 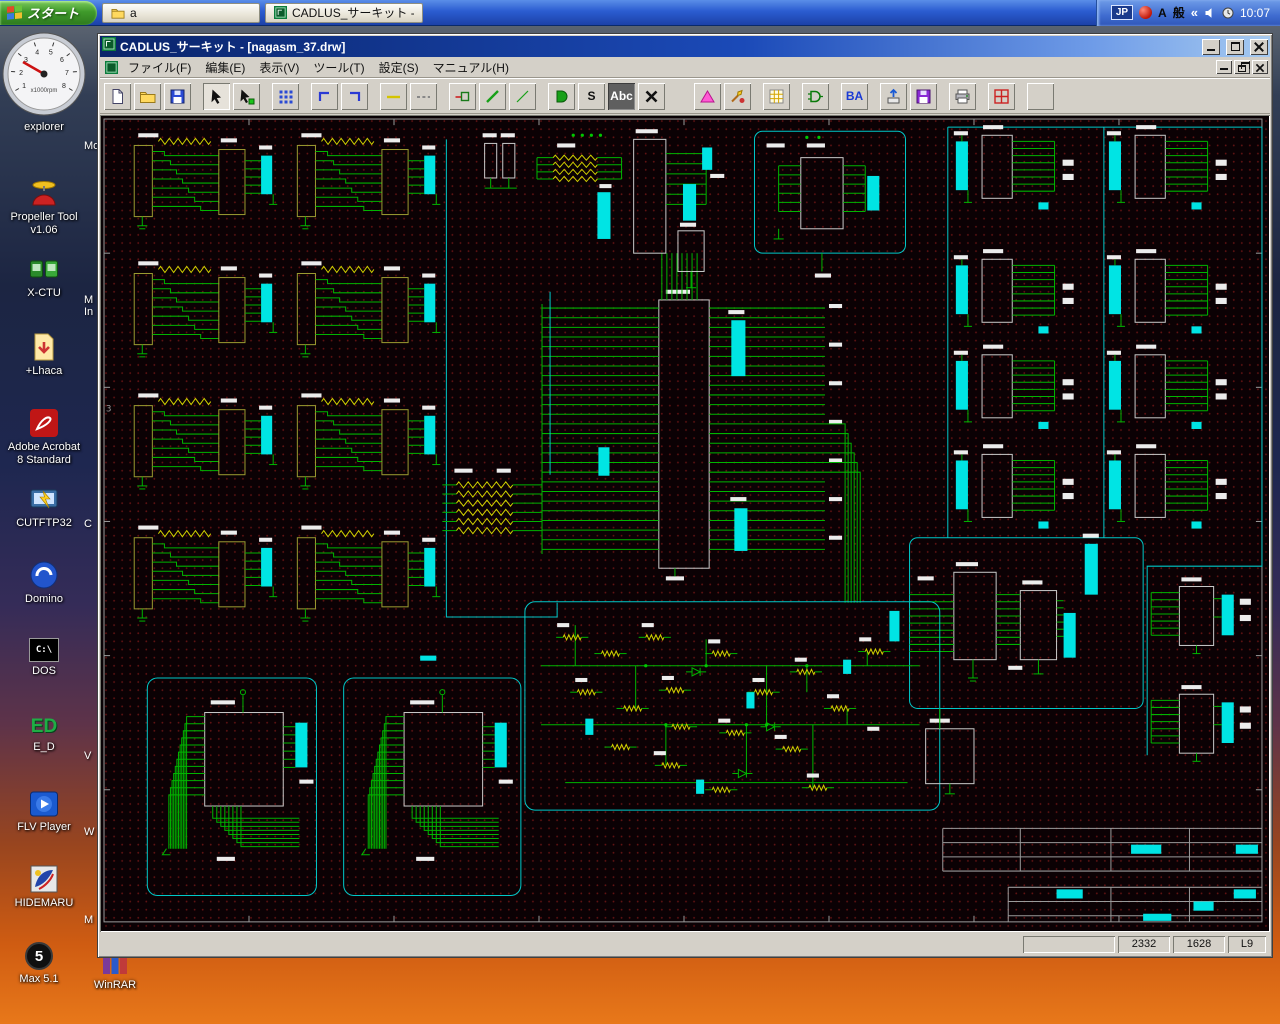 I want to click on ba-check-button-label: BA, so click(x=854, y=96).